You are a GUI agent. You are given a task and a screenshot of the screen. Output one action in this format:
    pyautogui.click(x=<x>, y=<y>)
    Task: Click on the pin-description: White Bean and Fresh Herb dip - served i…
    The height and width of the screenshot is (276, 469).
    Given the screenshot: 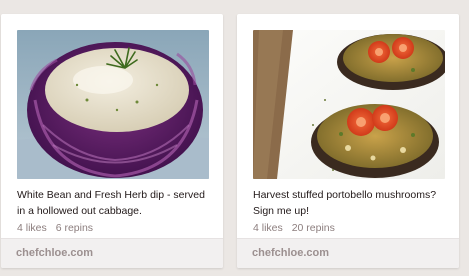 What is the action you would take?
    pyautogui.click(x=111, y=203)
    